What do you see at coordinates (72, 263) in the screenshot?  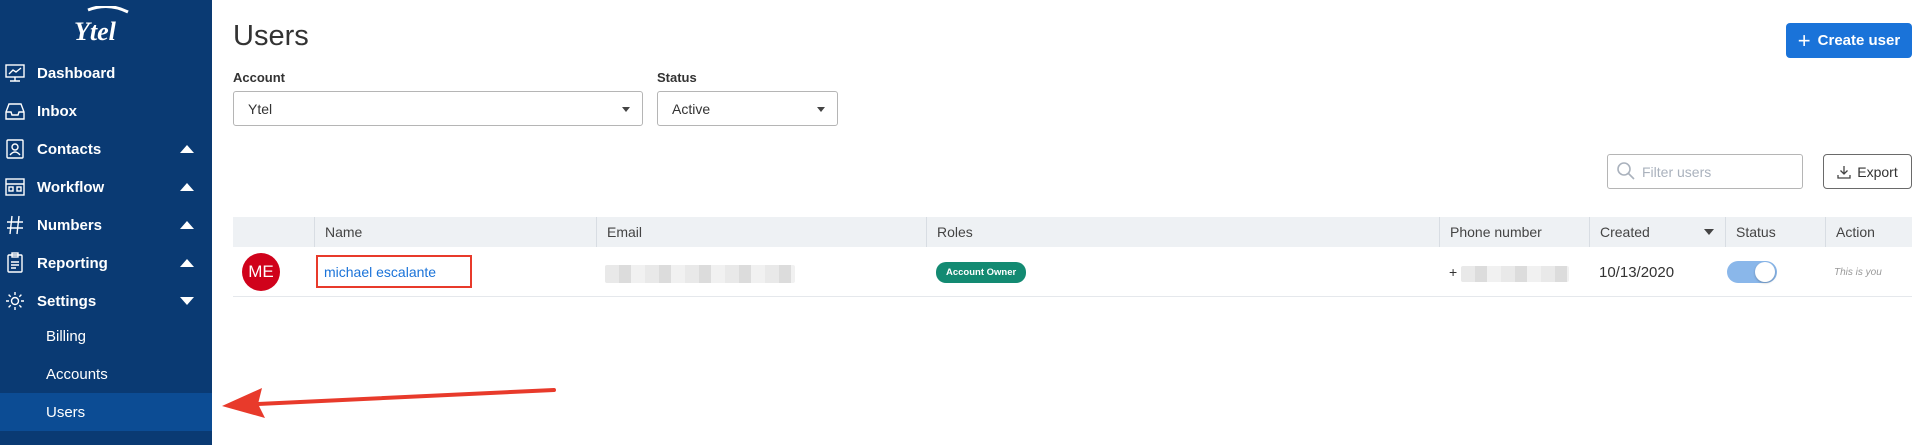 I see `nav-reporting-label: Reporting` at bounding box center [72, 263].